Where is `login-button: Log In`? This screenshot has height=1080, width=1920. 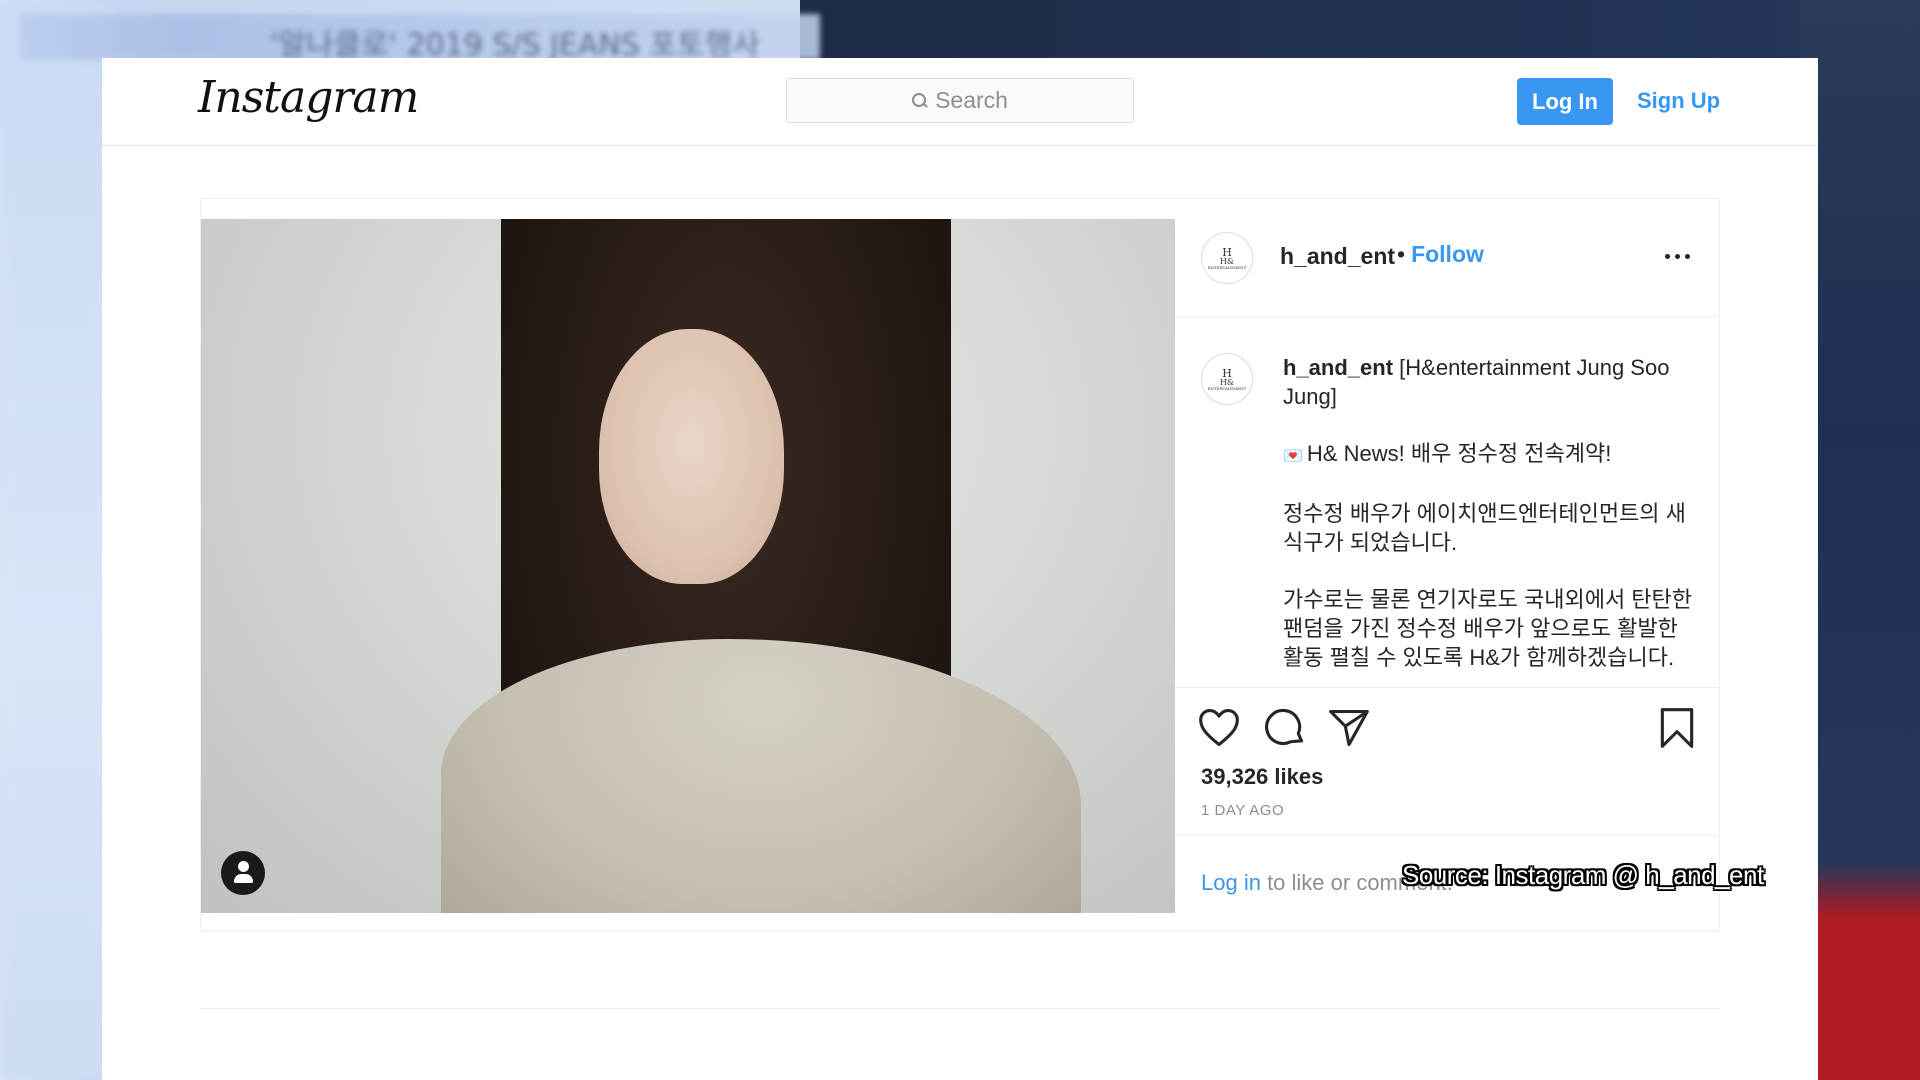 login-button: Log In is located at coordinates (1565, 101).